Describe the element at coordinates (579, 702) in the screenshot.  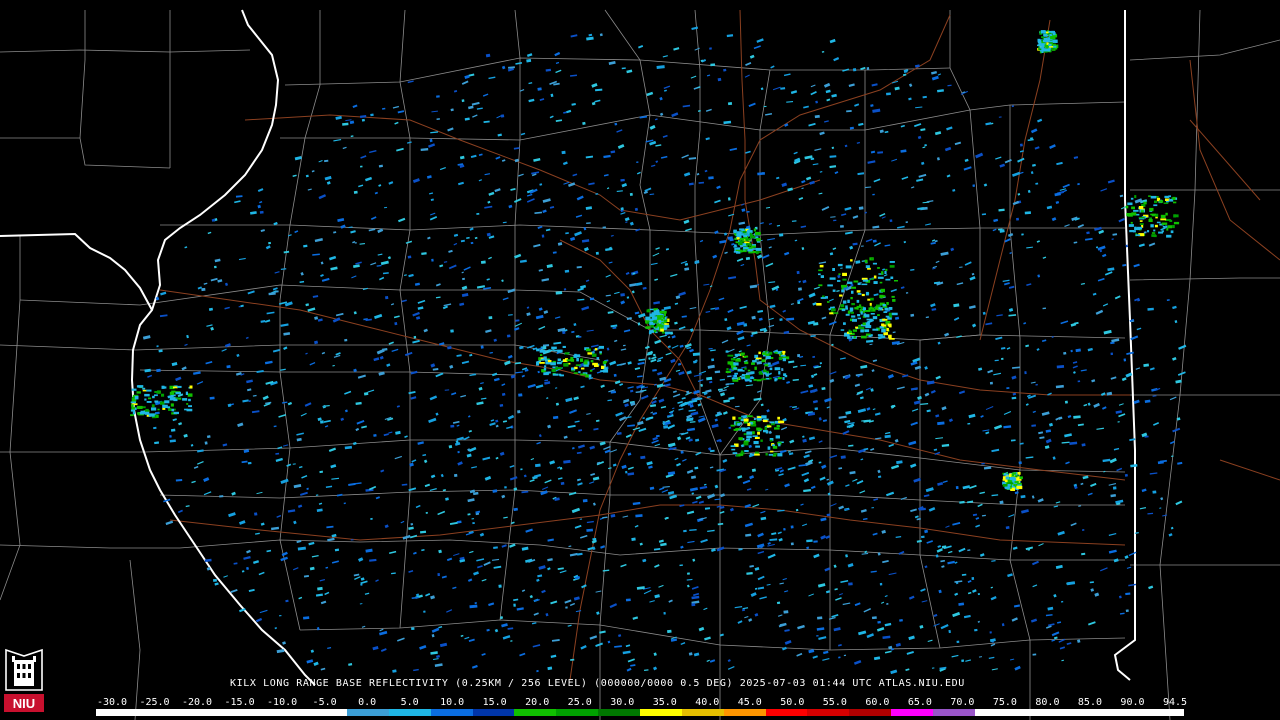
I see `scale-label: 25.0` at that location.